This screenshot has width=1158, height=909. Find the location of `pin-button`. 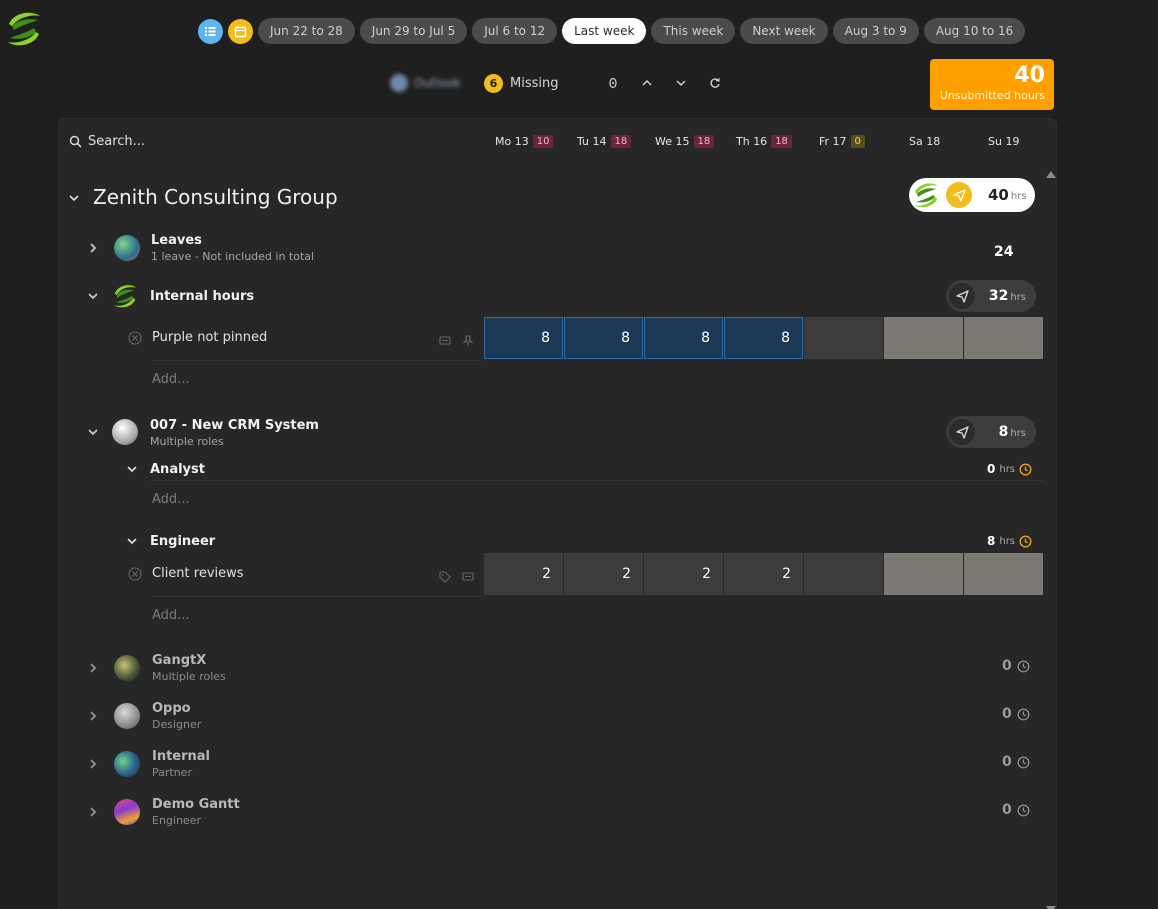

pin-button is located at coordinates (468, 341).